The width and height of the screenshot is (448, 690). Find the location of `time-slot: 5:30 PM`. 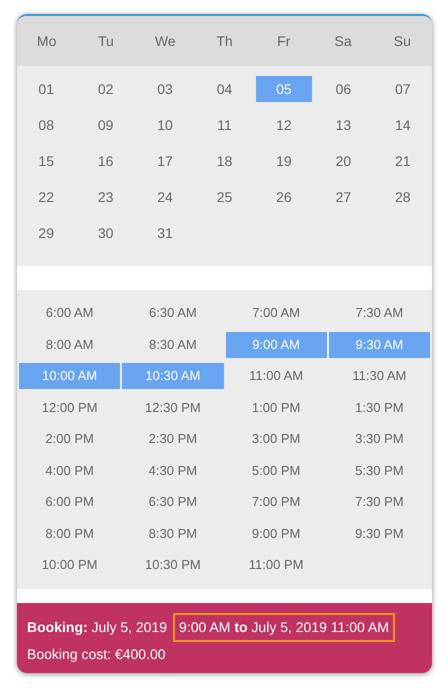

time-slot: 5:30 PM is located at coordinates (379, 471).